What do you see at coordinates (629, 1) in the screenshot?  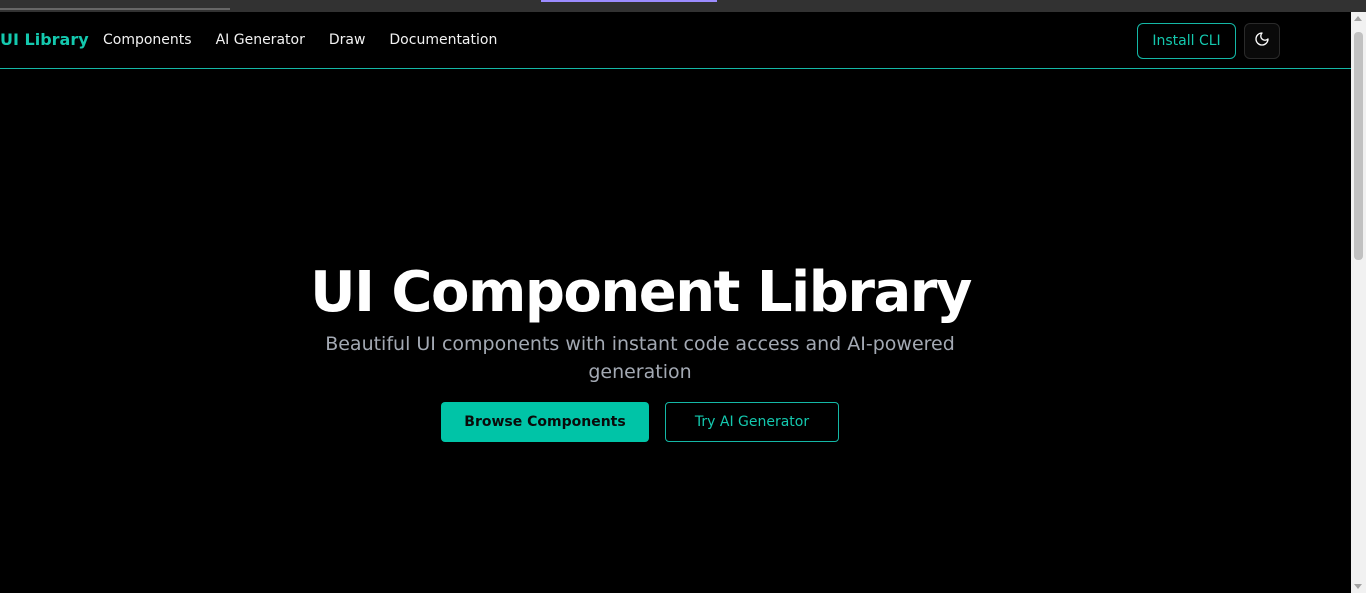 I see `clipped-link` at bounding box center [629, 1].